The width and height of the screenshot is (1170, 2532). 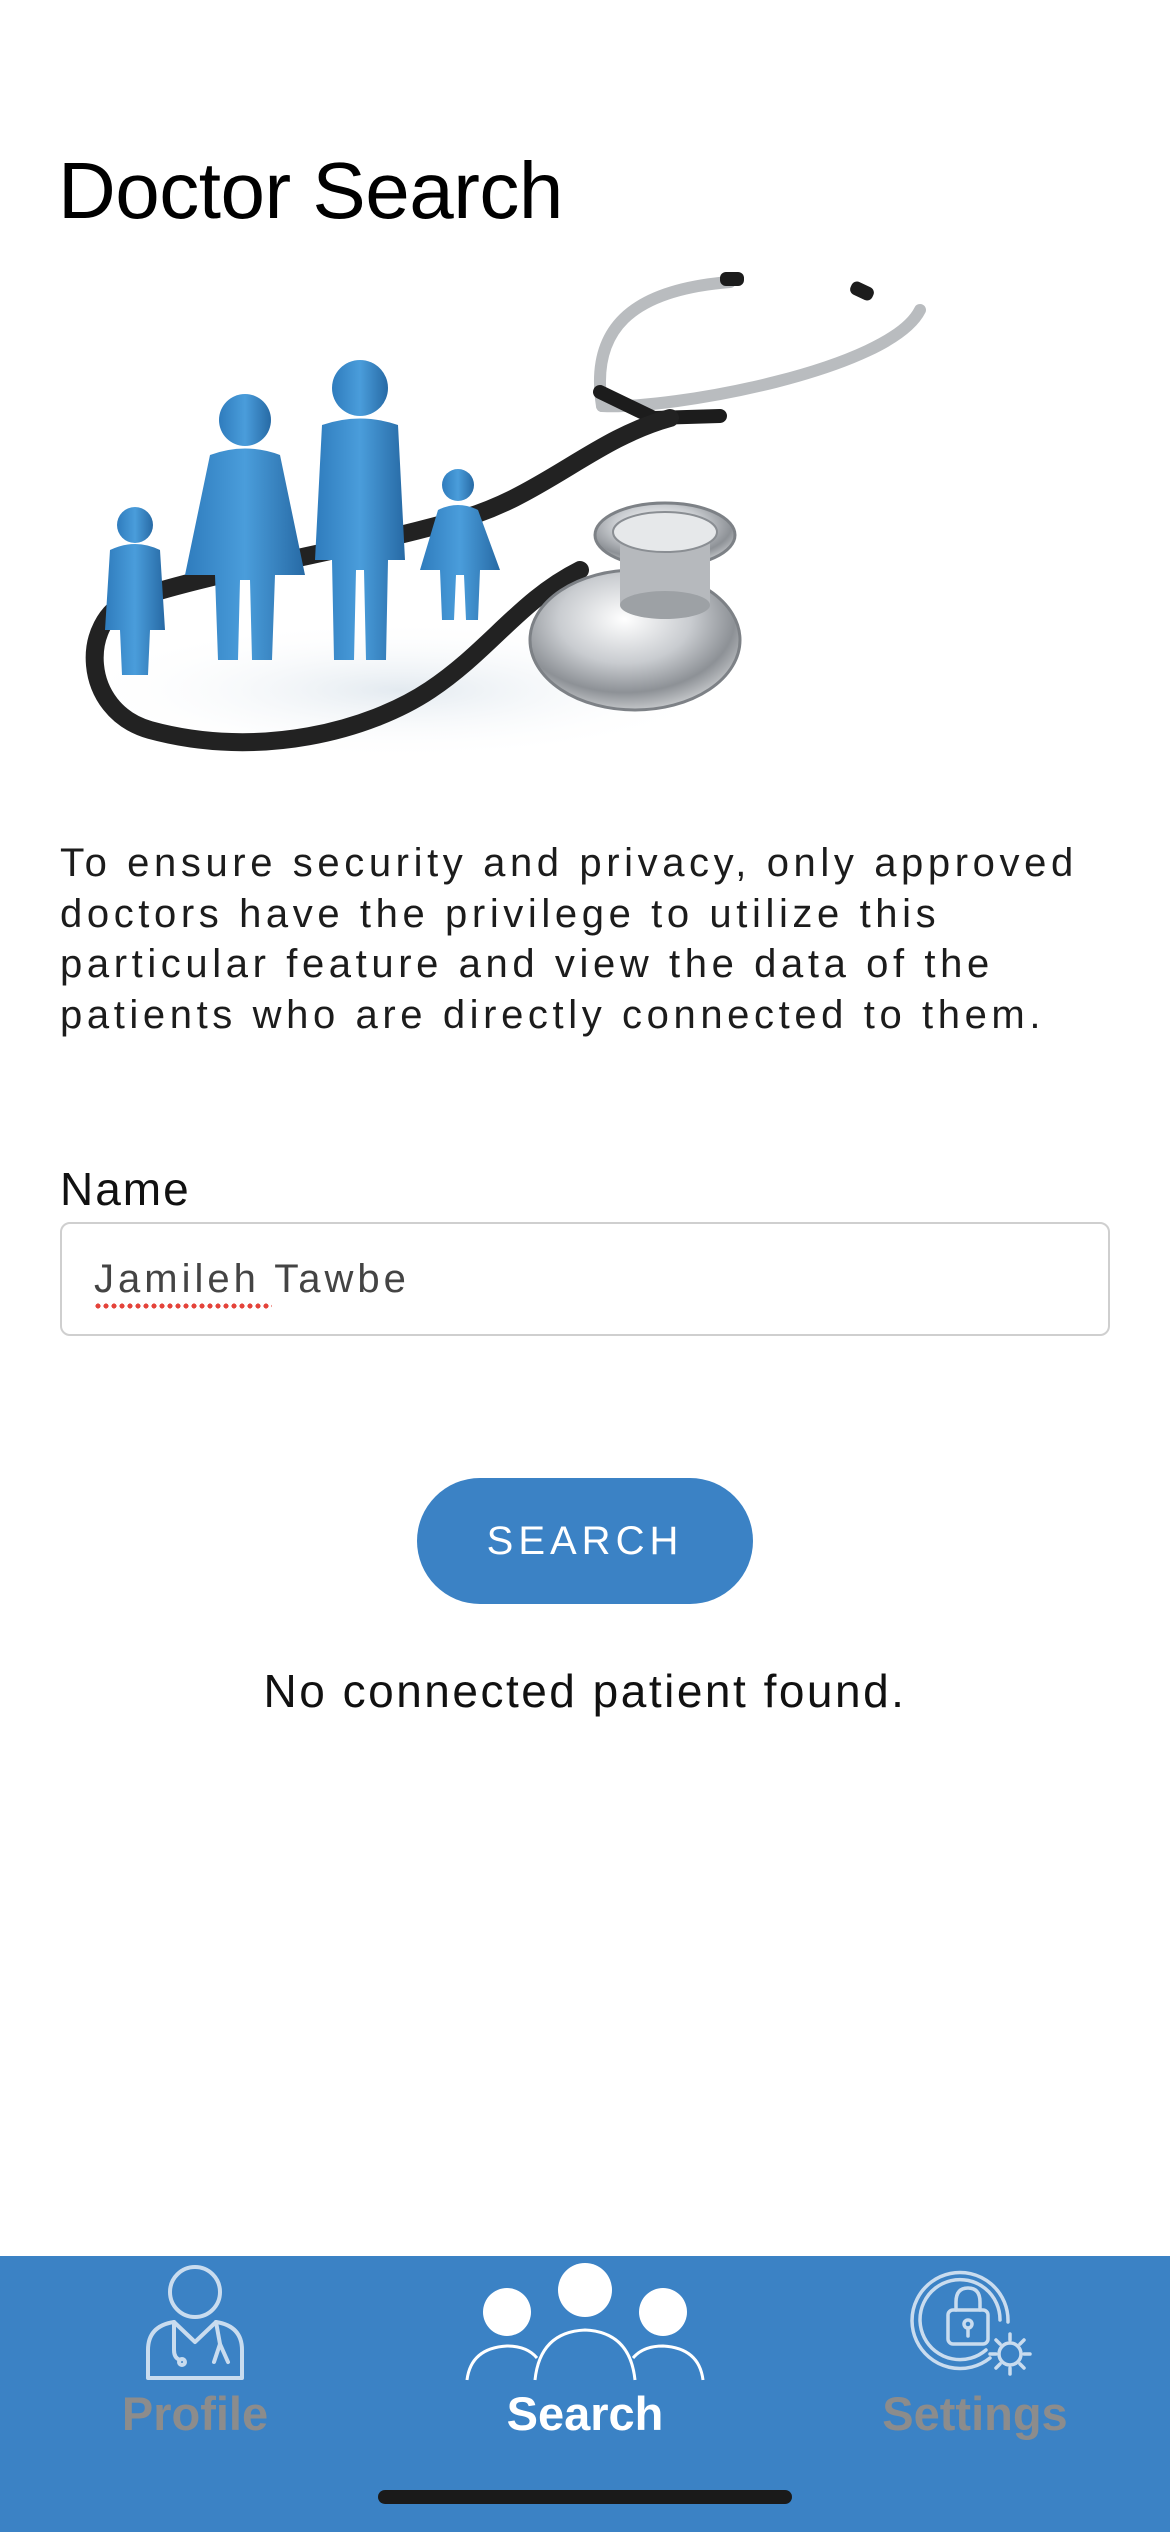 I want to click on child-figure-right, so click(x=460, y=544).